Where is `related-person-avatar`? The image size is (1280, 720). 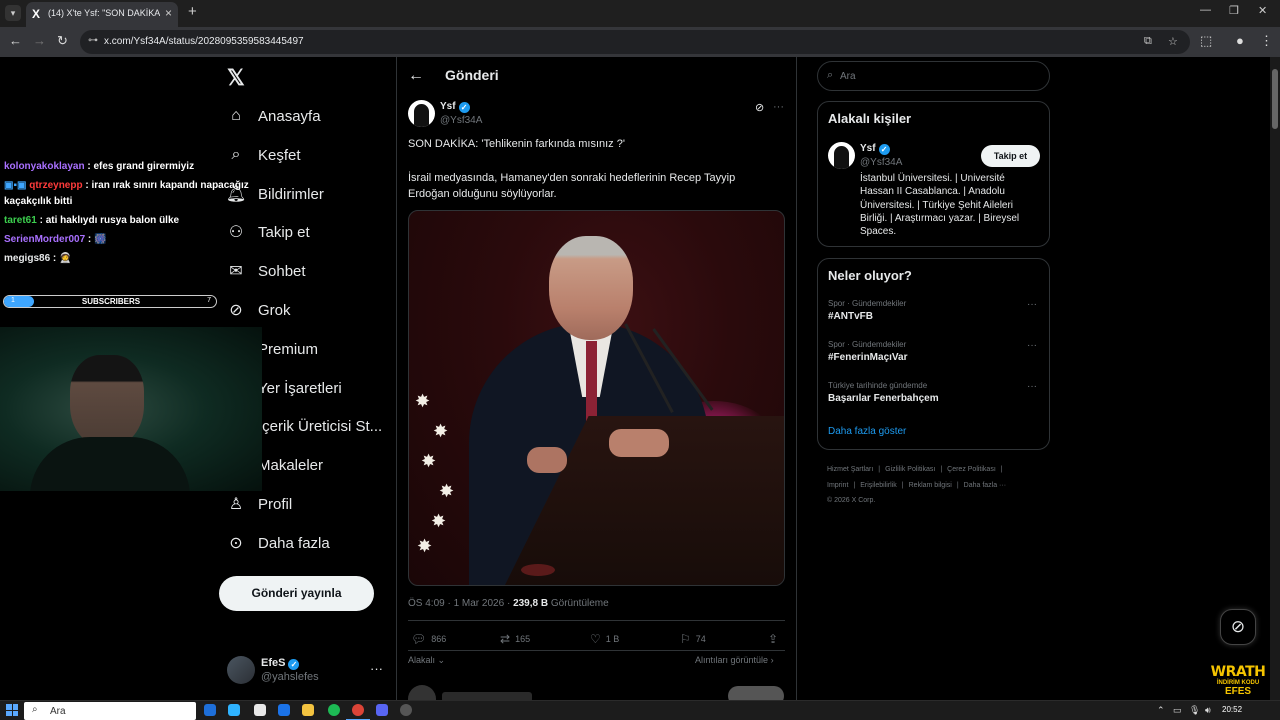
related-person-avatar is located at coordinates (841, 155).